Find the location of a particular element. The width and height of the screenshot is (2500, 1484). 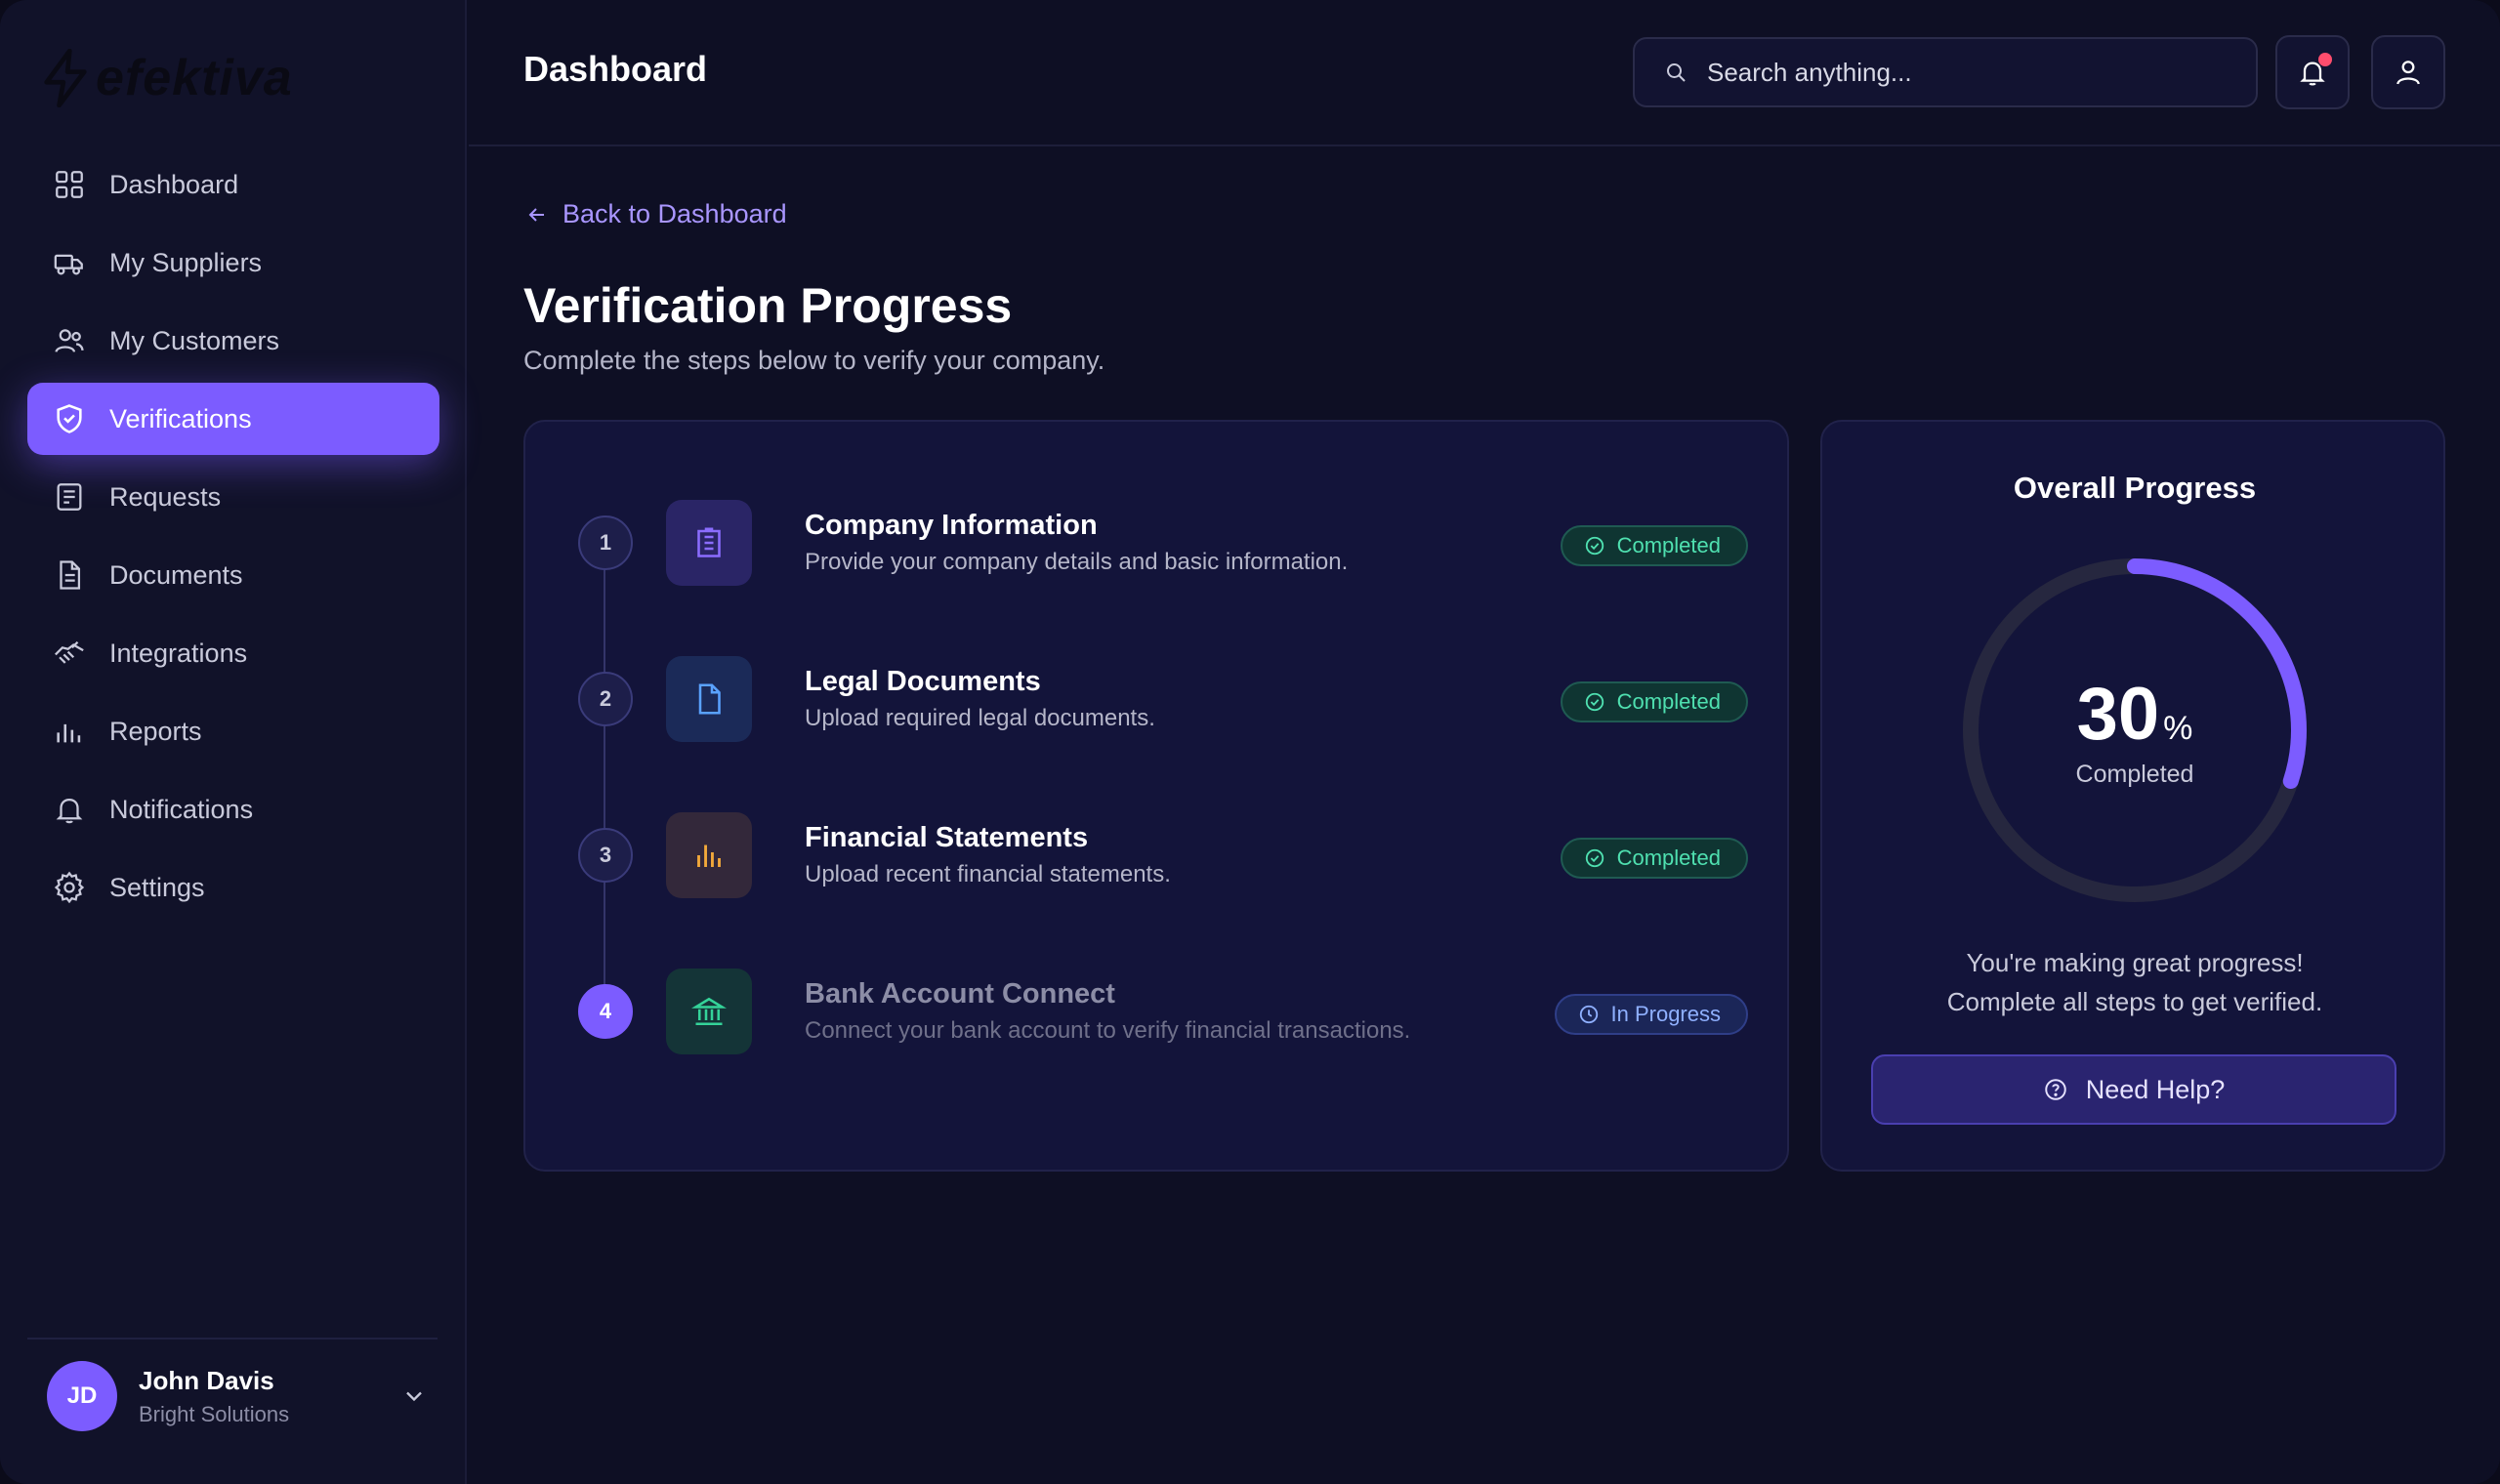

sidebar-item-integrations: Integrations is located at coordinates (233, 653).